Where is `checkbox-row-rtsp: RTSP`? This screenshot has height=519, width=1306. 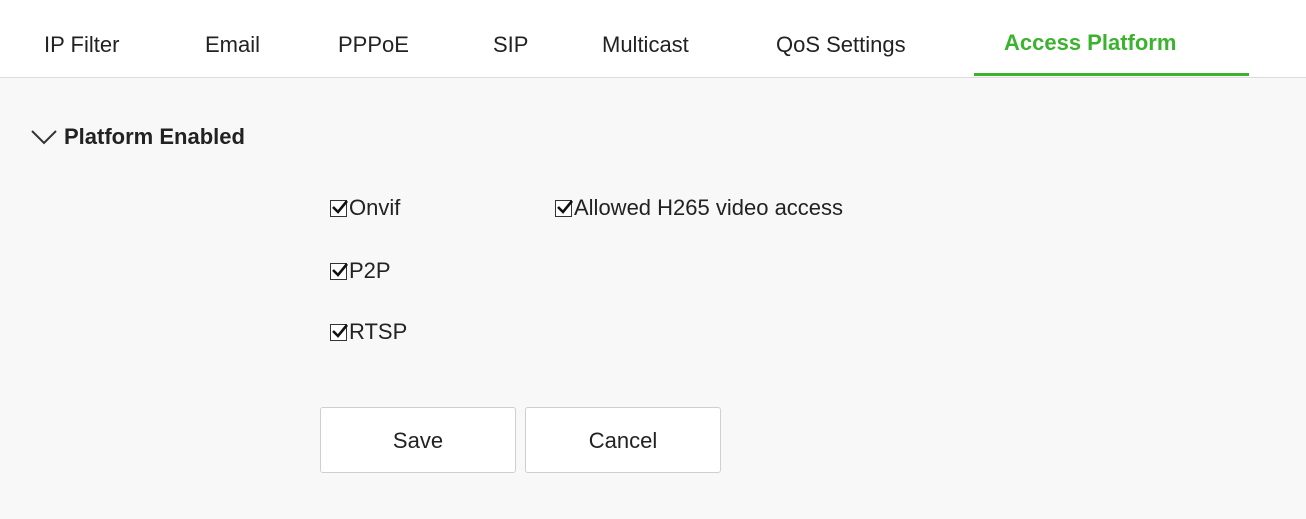 checkbox-row-rtsp: RTSP is located at coordinates (368, 332).